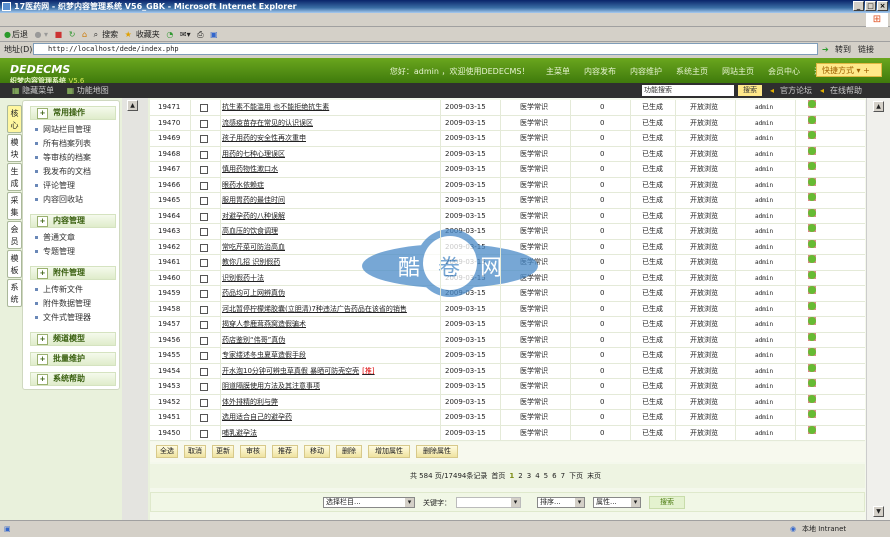 The image size is (890, 537). I want to click on links-button: 链接, so click(866, 49).